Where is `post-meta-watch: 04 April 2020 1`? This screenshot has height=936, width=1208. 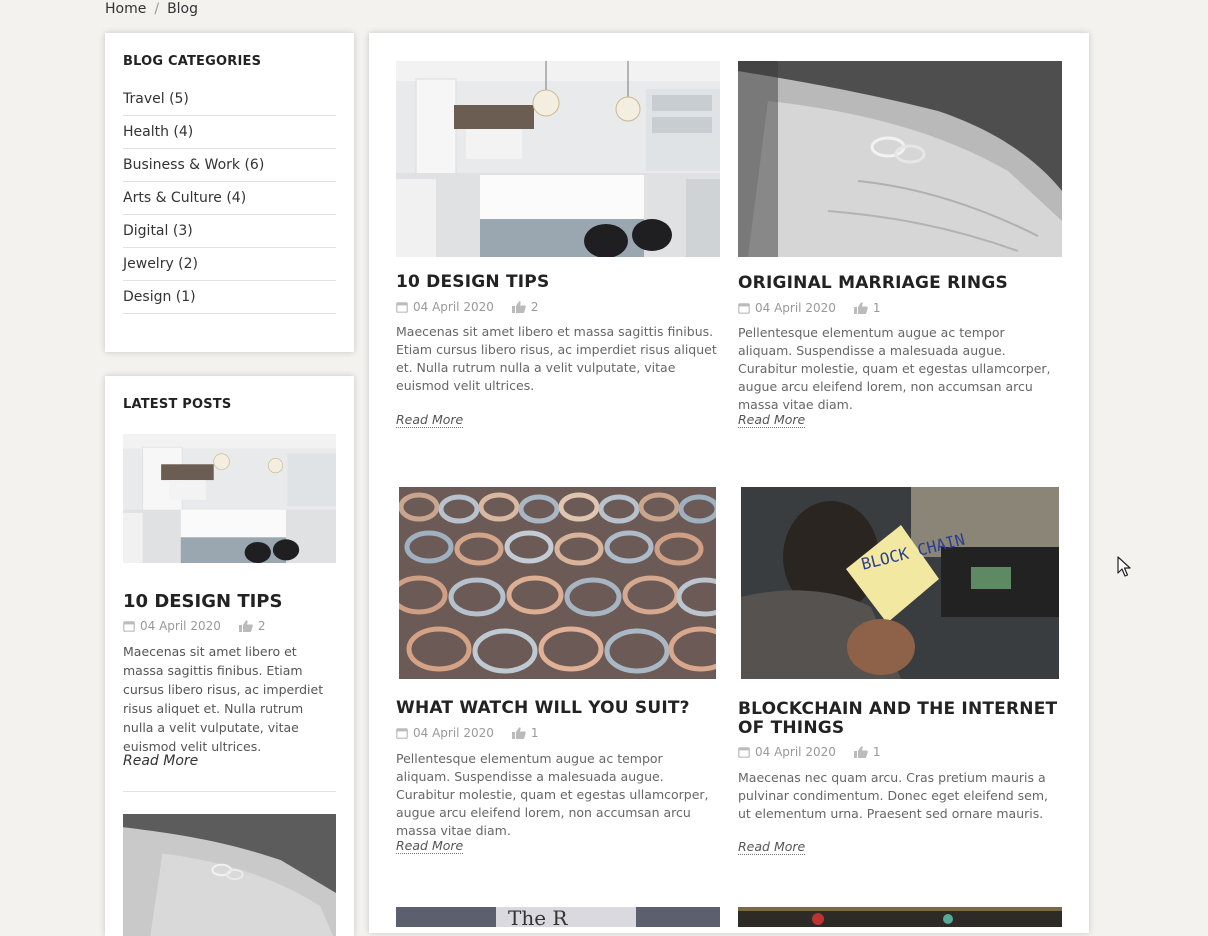
post-meta-watch: 04 April 2020 1 is located at coordinates (467, 733).